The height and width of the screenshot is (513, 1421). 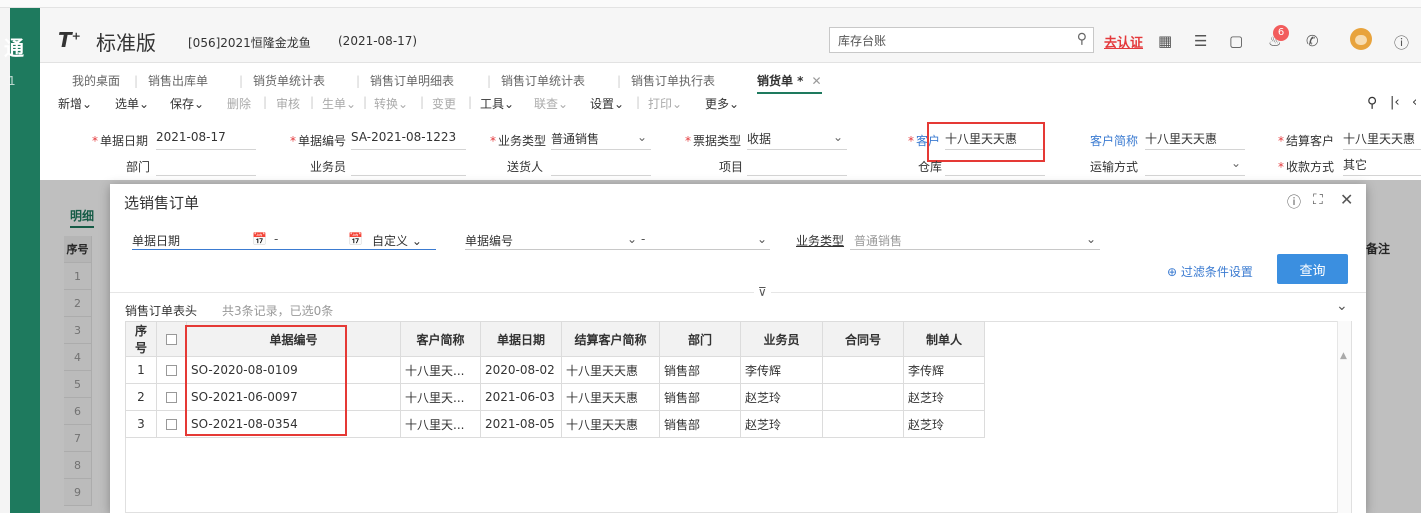 I want to click on edition-name: 标准版, so click(x=126, y=43).